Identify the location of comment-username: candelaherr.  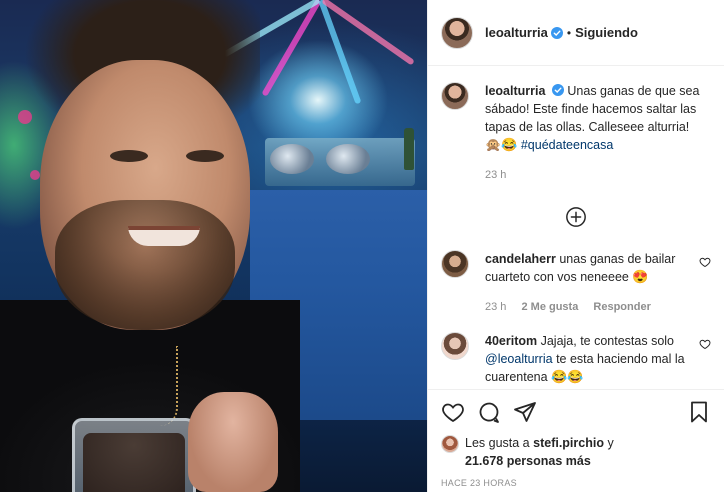
(520, 259).